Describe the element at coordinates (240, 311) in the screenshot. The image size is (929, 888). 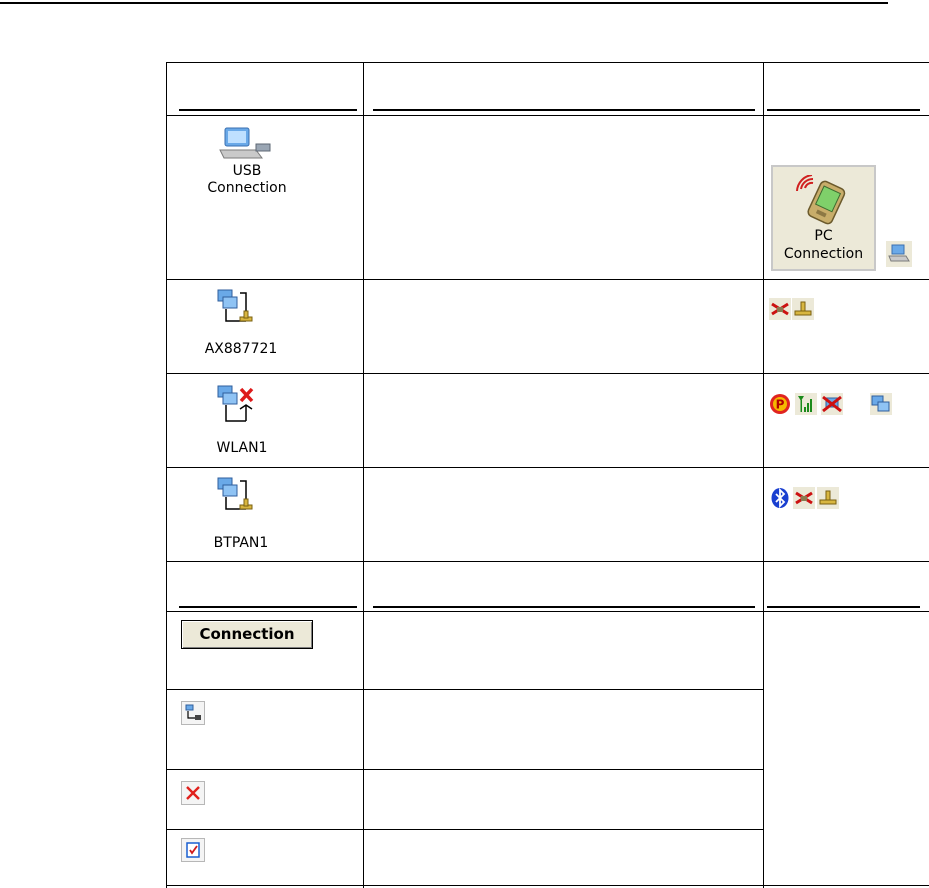
I see `ethernet-adapter-icon` at that location.